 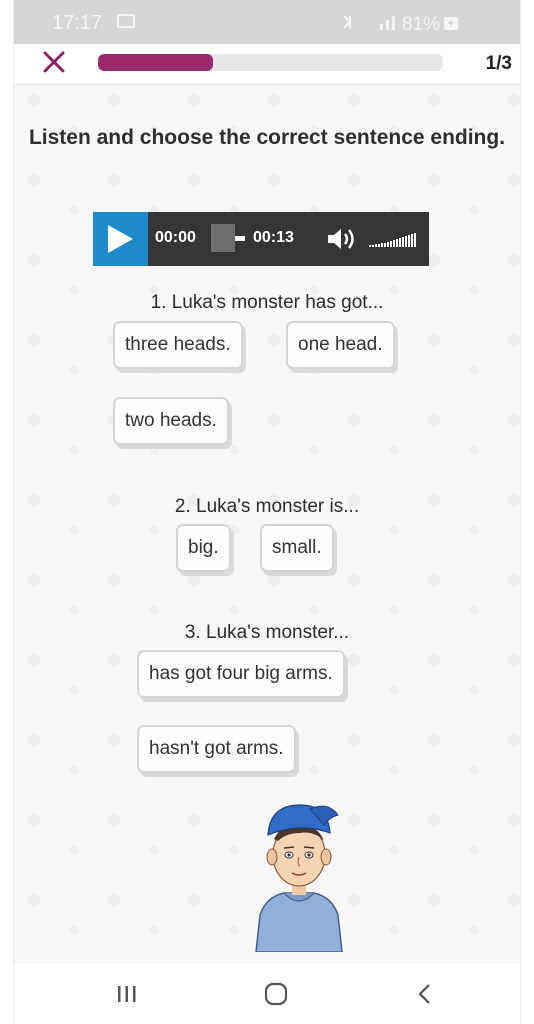 What do you see at coordinates (421, 24) in the screenshot?
I see `svg-text: 81%` at bounding box center [421, 24].